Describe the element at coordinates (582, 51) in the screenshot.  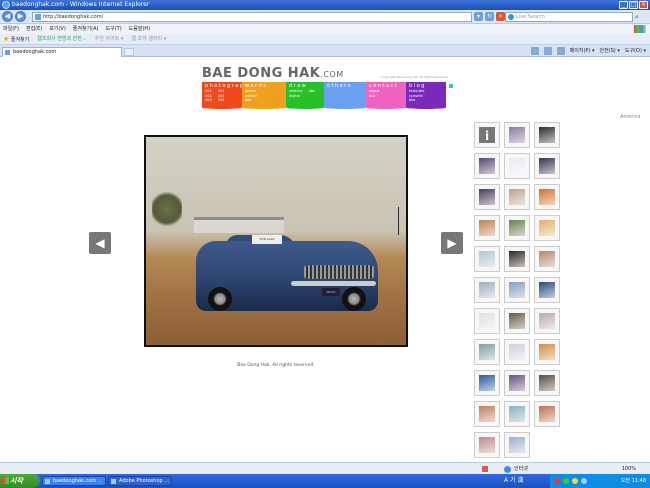
I see `page-menu-button: 페이지(P) ▾` at that location.